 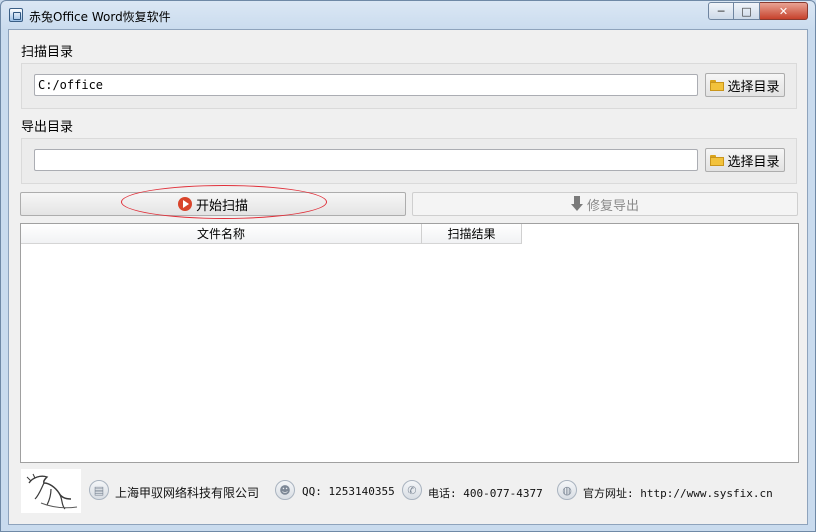 I want to click on maximize-icon: □, so click(x=746, y=11).